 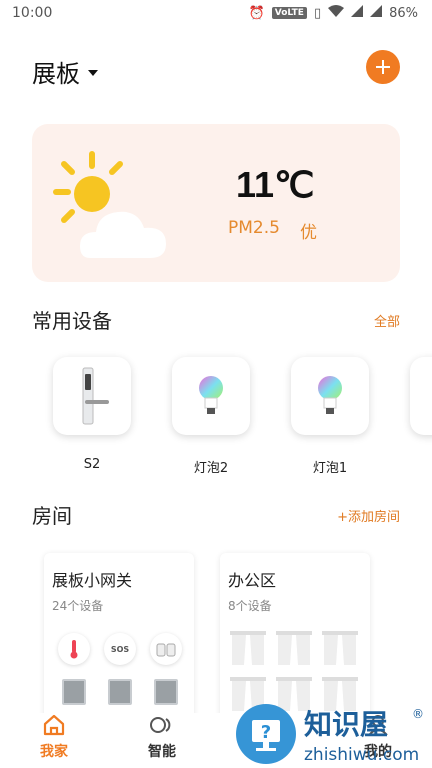 What do you see at coordinates (361, 755) in the screenshot?
I see `svg-text: zhishiwu.com` at bounding box center [361, 755].